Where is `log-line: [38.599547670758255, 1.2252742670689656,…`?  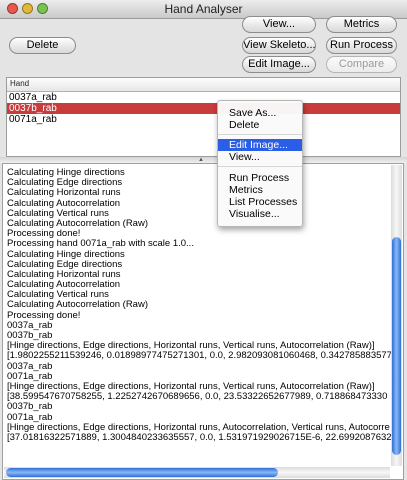
log-line: [38.599547670758255, 1.2252742670689656,… is located at coordinates (197, 397).